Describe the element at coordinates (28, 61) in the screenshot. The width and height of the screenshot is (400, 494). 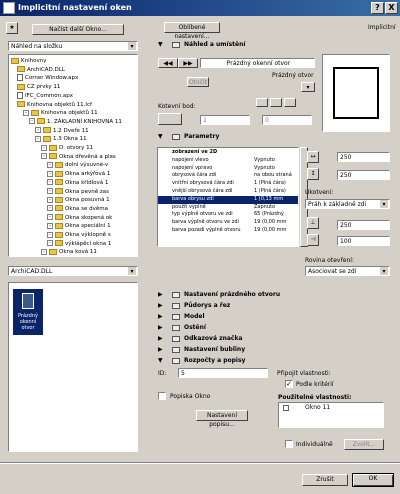
I see `tree-item: Knihovny` at that location.